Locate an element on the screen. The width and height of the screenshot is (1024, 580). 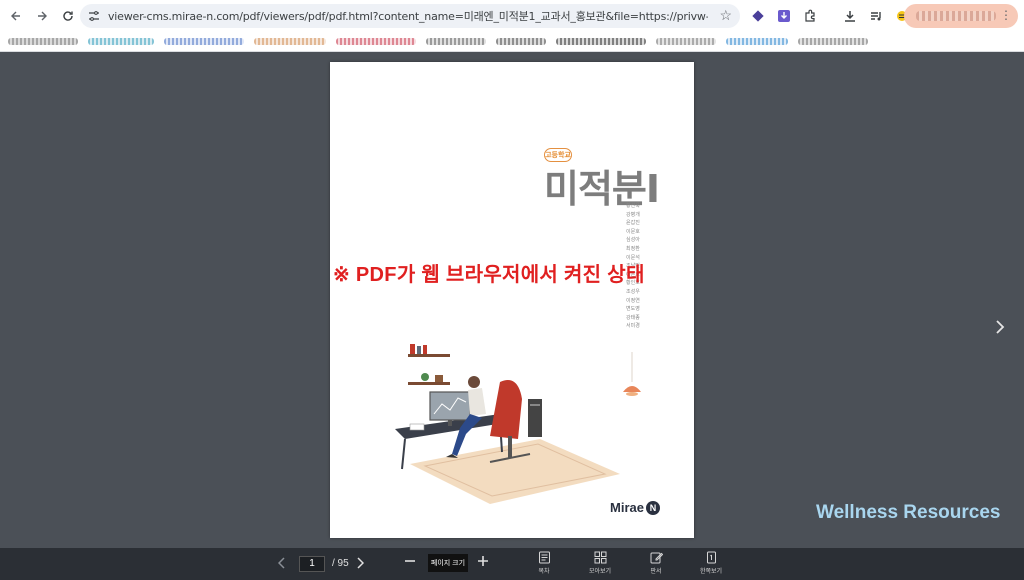
annotation-label: 판서 is located at coordinates (656, 572).